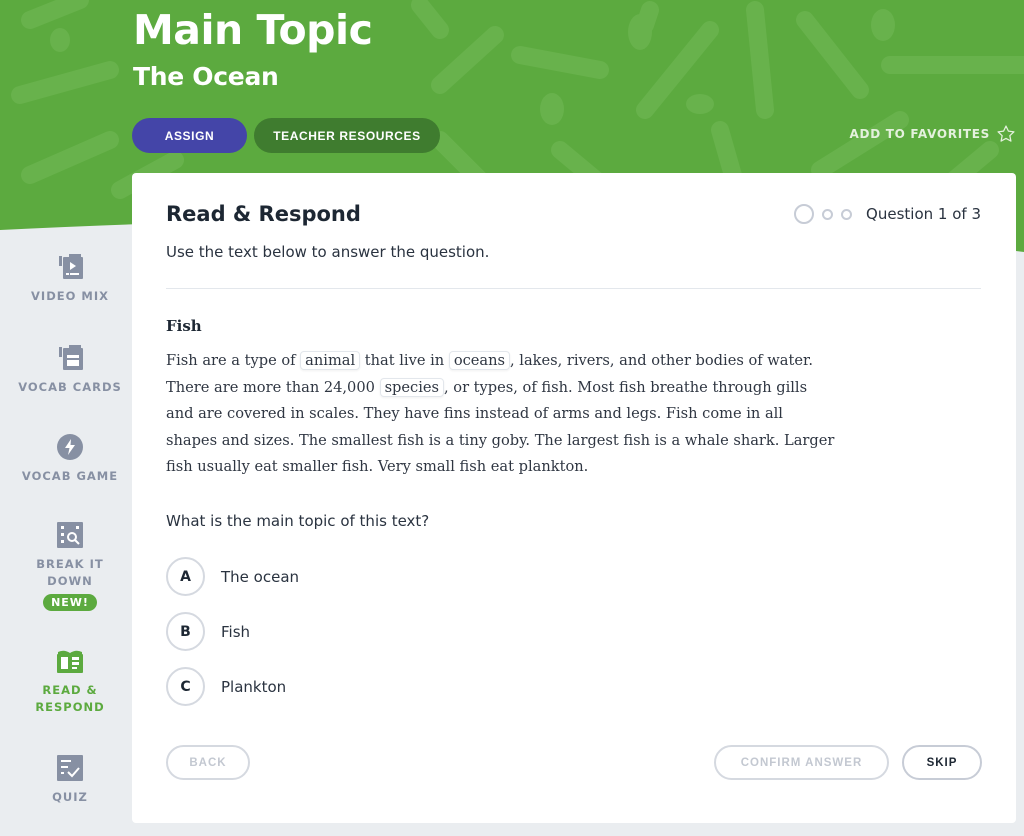 Image resolution: width=1024 pixels, height=836 pixels. I want to click on option-text: Plankton, so click(254, 686).